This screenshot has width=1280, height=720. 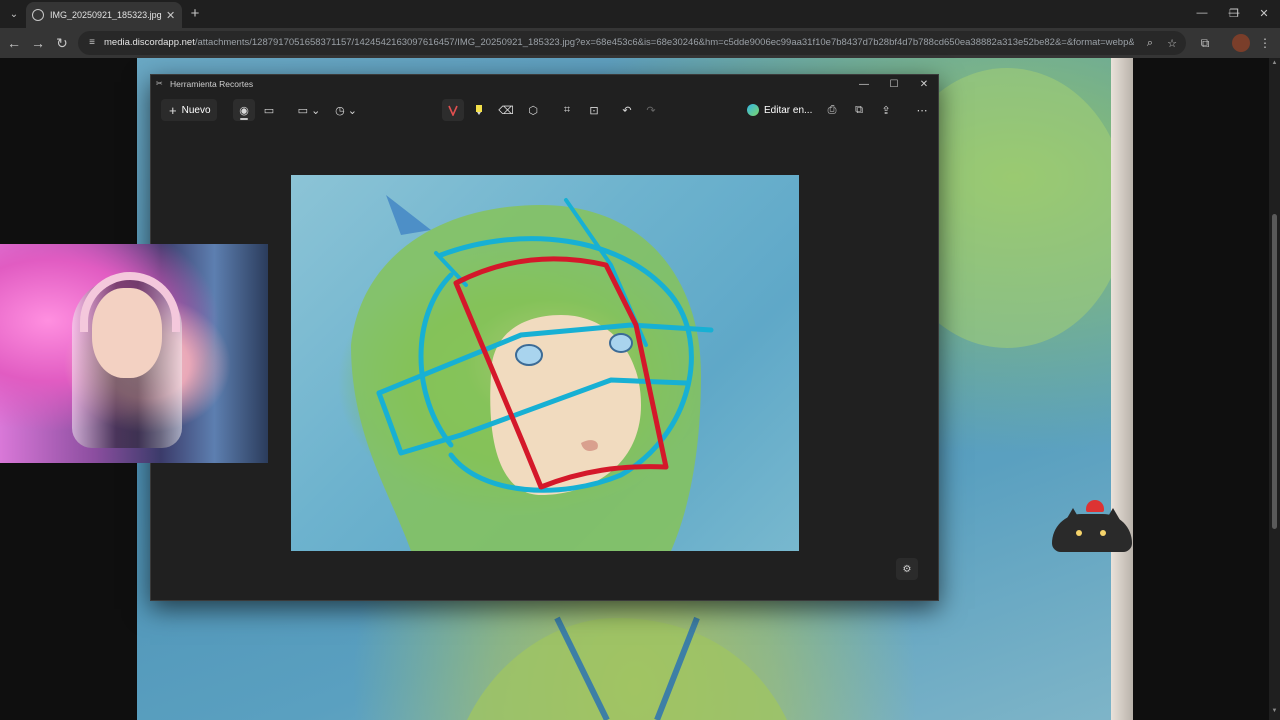 What do you see at coordinates (244, 110) in the screenshot?
I see `screenshot-mode-camera-icon: ◉` at bounding box center [244, 110].